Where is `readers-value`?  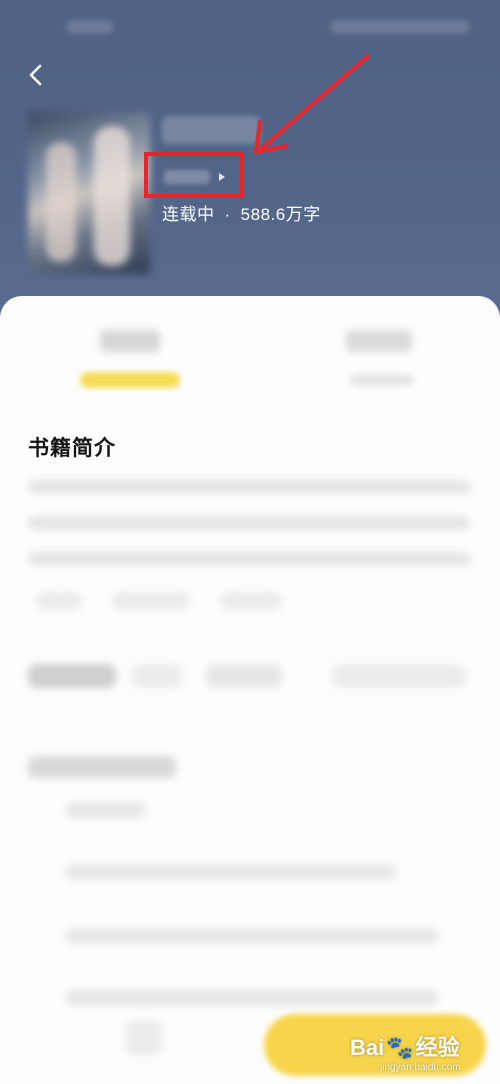 readers-value is located at coordinates (379, 341).